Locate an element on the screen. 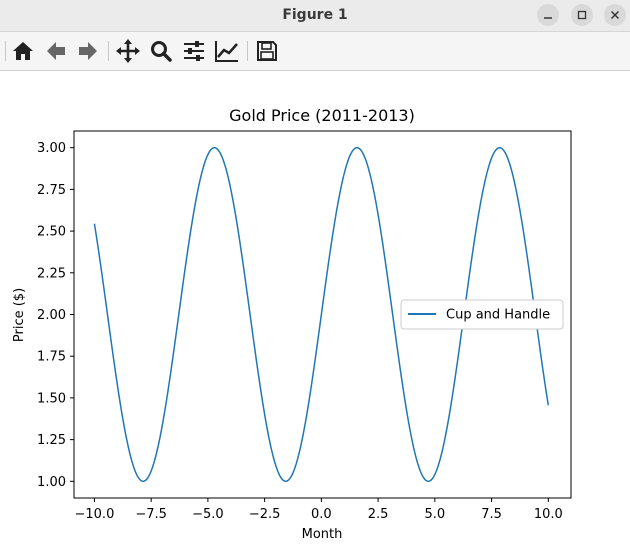  customize-button is located at coordinates (227, 51).